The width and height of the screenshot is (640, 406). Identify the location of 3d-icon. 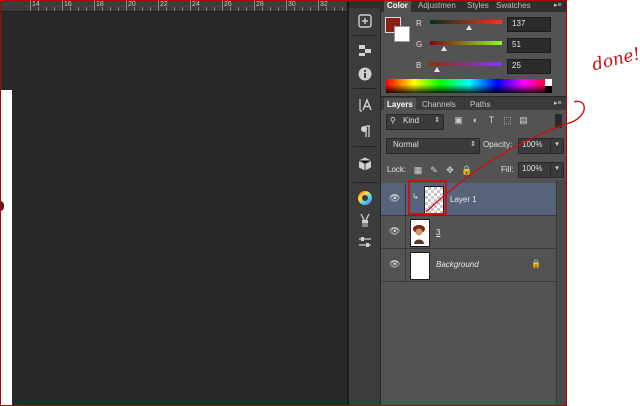
(365, 164).